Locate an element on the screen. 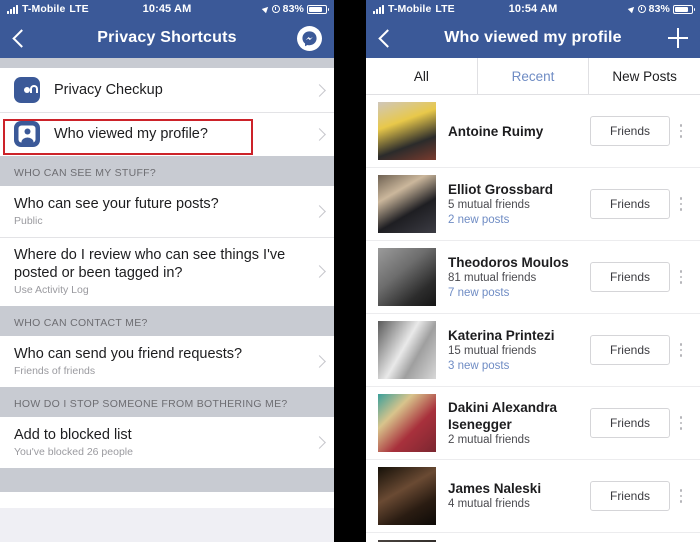 Image resolution: width=700 pixels, height=542 pixels. list-item-future-posts: Who can see your future posts? Public is located at coordinates (167, 211).